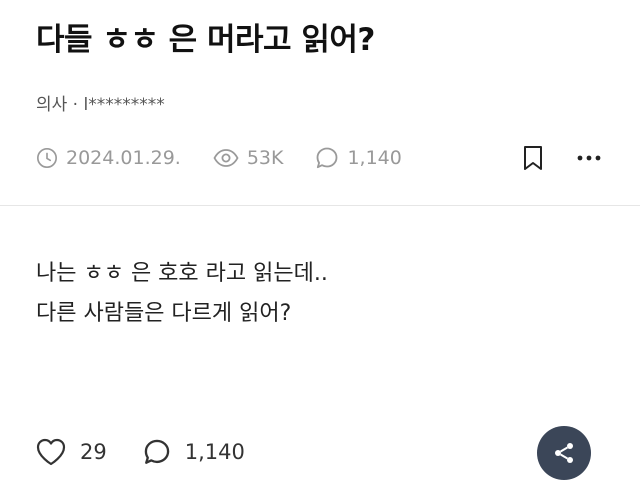 The width and height of the screenshot is (640, 498). Describe the element at coordinates (71, 452) in the screenshot. I see `like-button: 29` at that location.